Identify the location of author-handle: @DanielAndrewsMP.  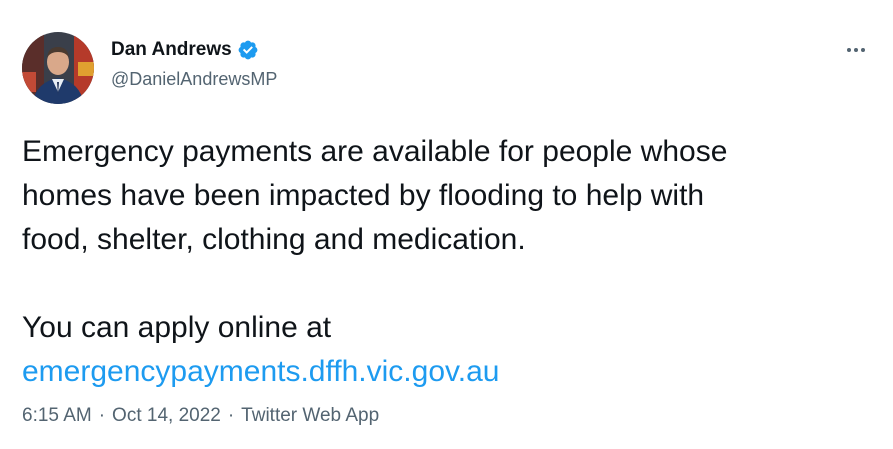
(194, 79).